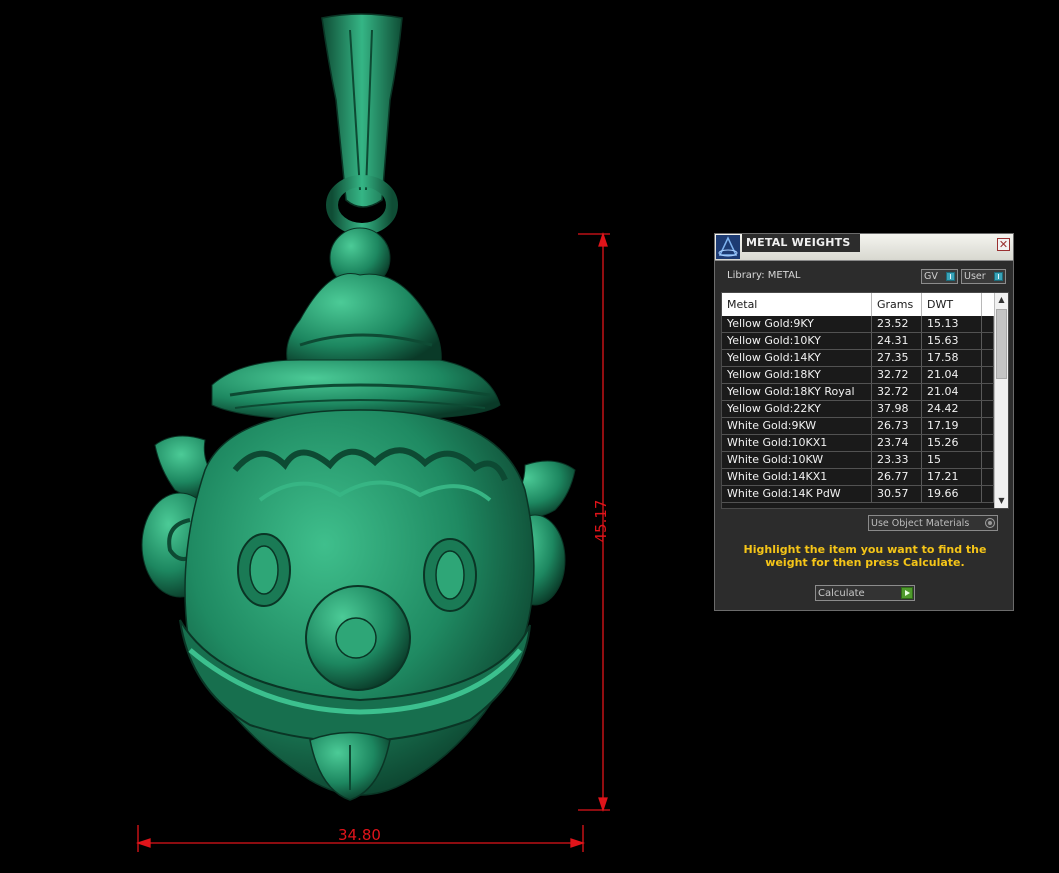 The height and width of the screenshot is (873, 1059). What do you see at coordinates (1003, 244) in the screenshot?
I see `close-icon: ✕` at bounding box center [1003, 244].